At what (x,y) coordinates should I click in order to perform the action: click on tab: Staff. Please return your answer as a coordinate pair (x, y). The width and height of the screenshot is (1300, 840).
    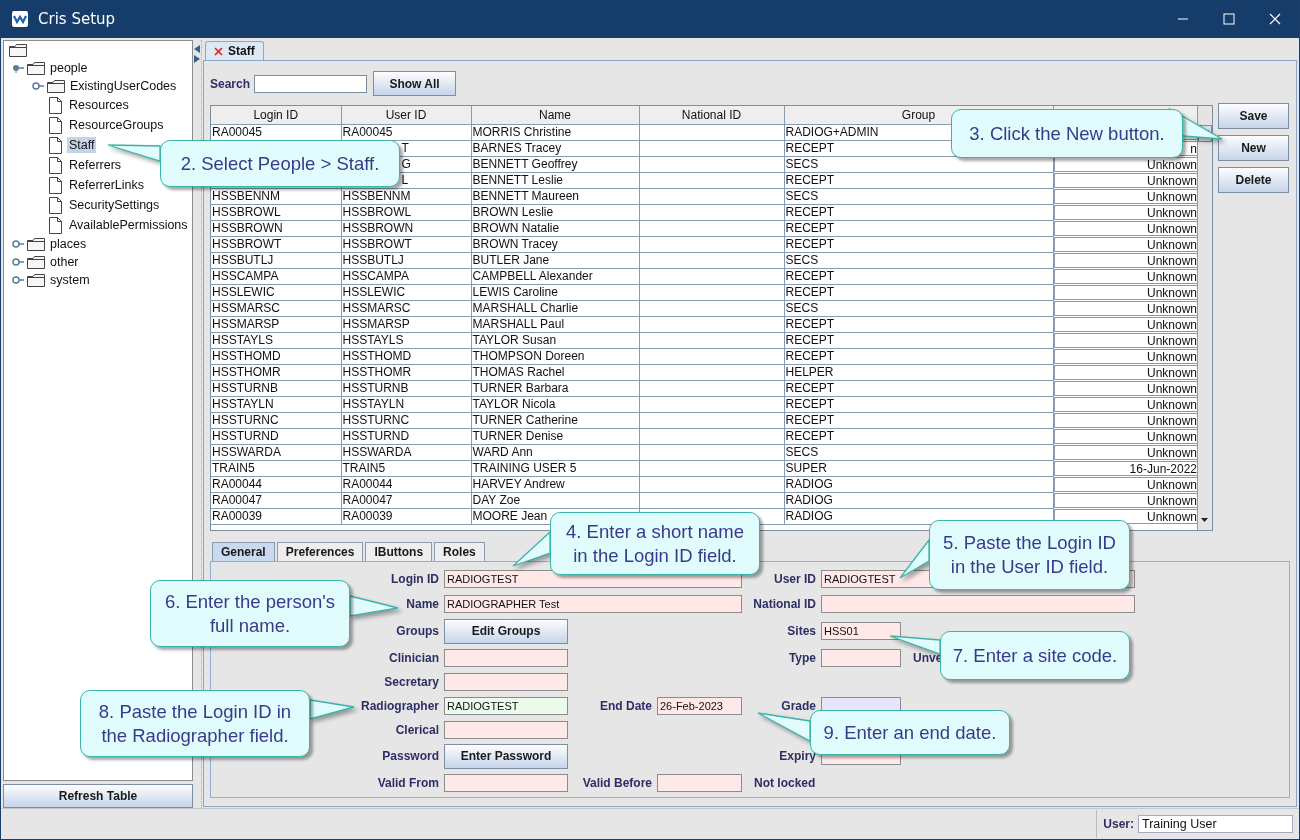
    Looking at the image, I should click on (234, 50).